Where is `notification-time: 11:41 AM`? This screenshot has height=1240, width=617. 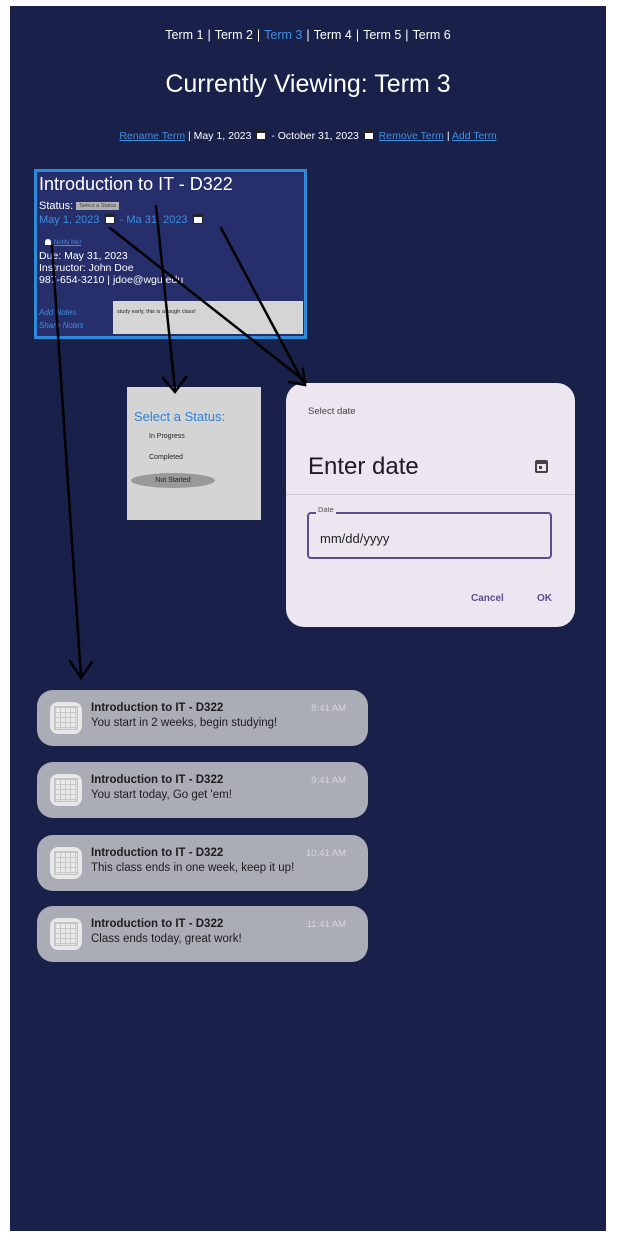
notification-time: 11:41 AM is located at coordinates (326, 924).